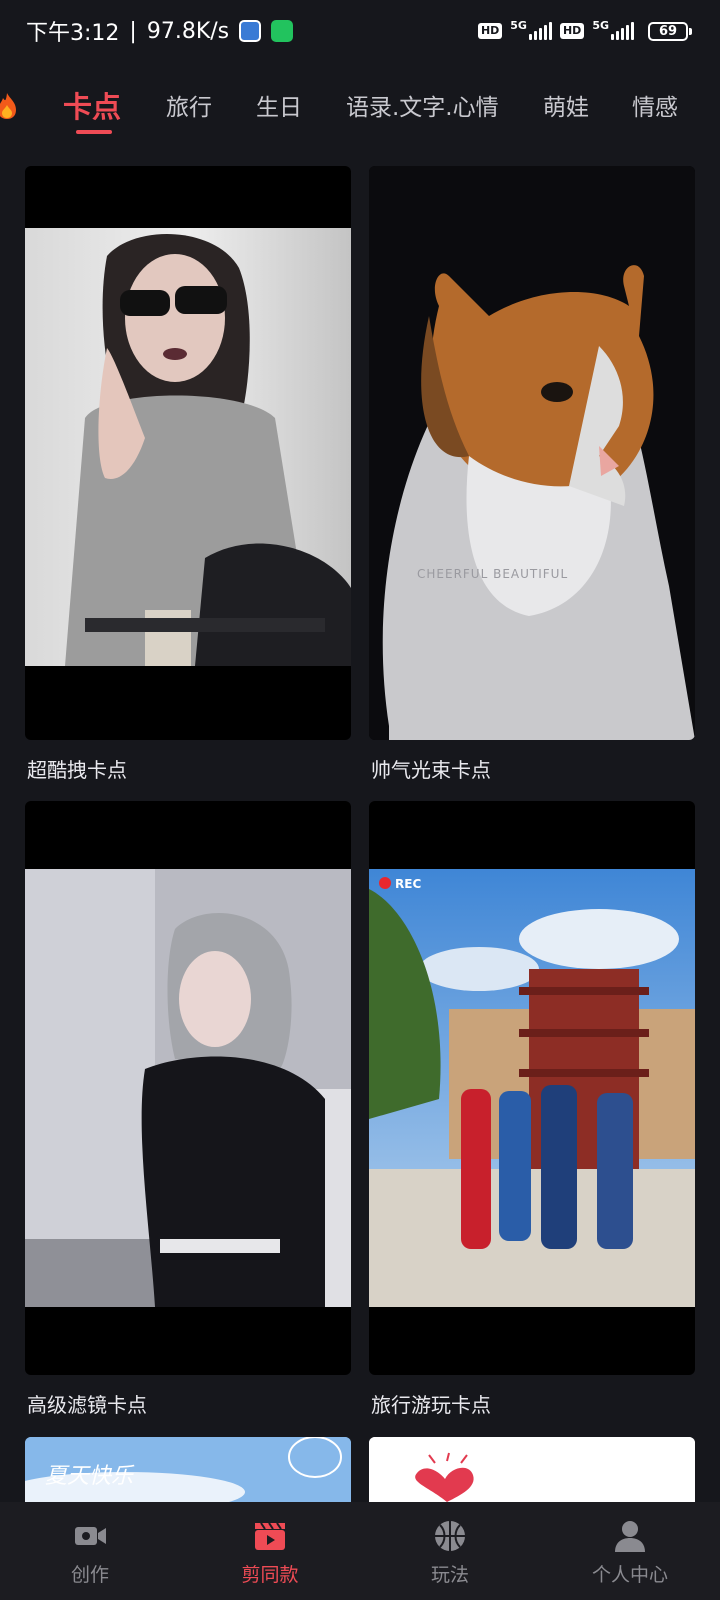 This screenshot has height=1600, width=720. Describe the element at coordinates (77, 770) in the screenshot. I see `template-title: 超酷拽卡点` at that location.